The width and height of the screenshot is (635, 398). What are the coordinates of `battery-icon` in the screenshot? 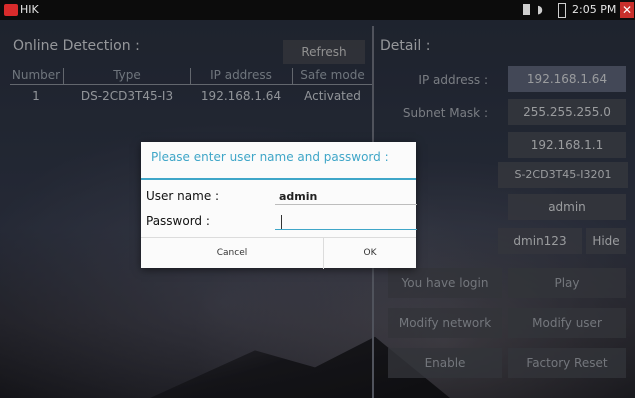 It's located at (562, 10).